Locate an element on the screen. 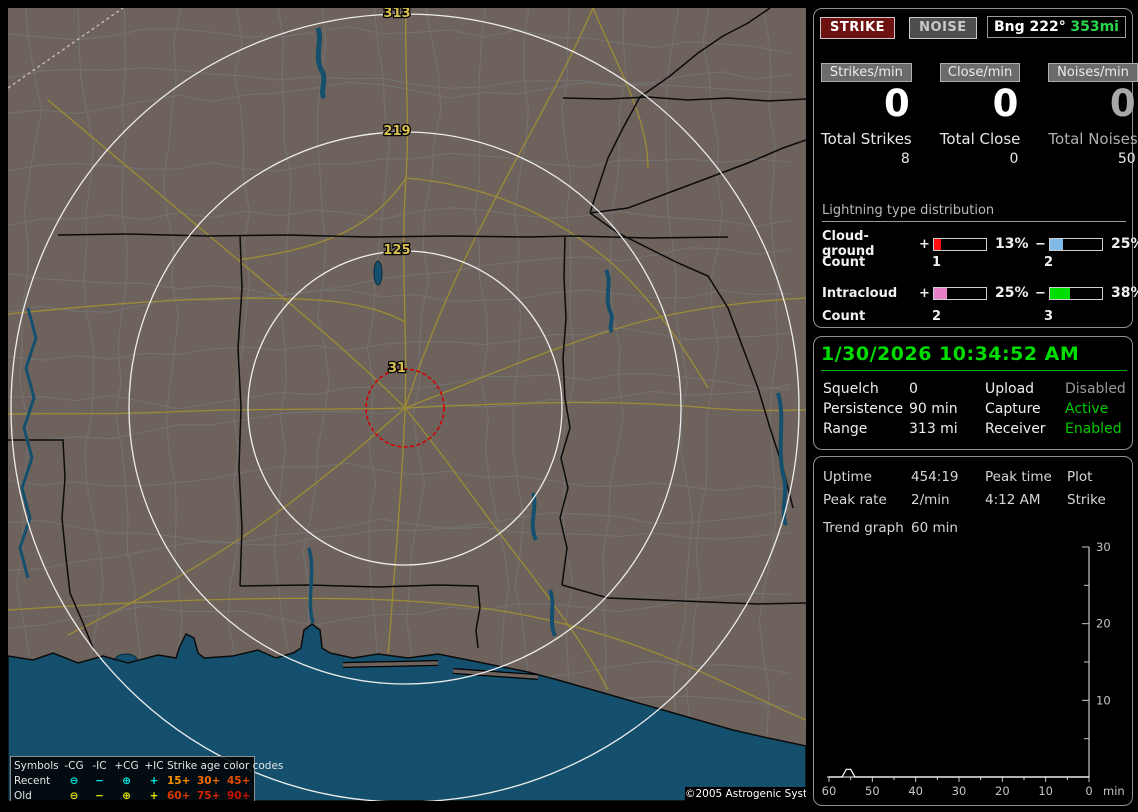 This screenshot has width=1138, height=812. capture-label: Capture is located at coordinates (1013, 409).